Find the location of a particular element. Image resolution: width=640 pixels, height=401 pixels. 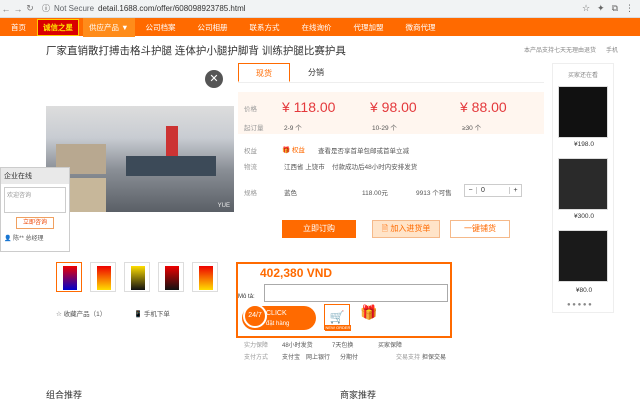

menu-icon: ⋮ is located at coordinates (629, 8).